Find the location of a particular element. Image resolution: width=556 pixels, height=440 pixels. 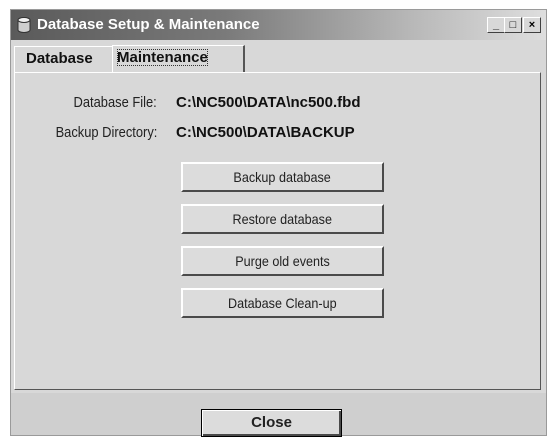

minimize-button: _ is located at coordinates (496, 25).